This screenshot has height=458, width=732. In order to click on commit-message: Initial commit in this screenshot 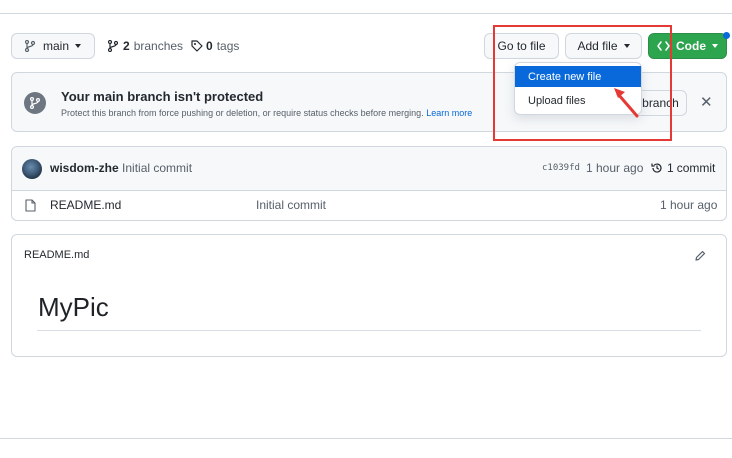, I will do `click(157, 168)`.